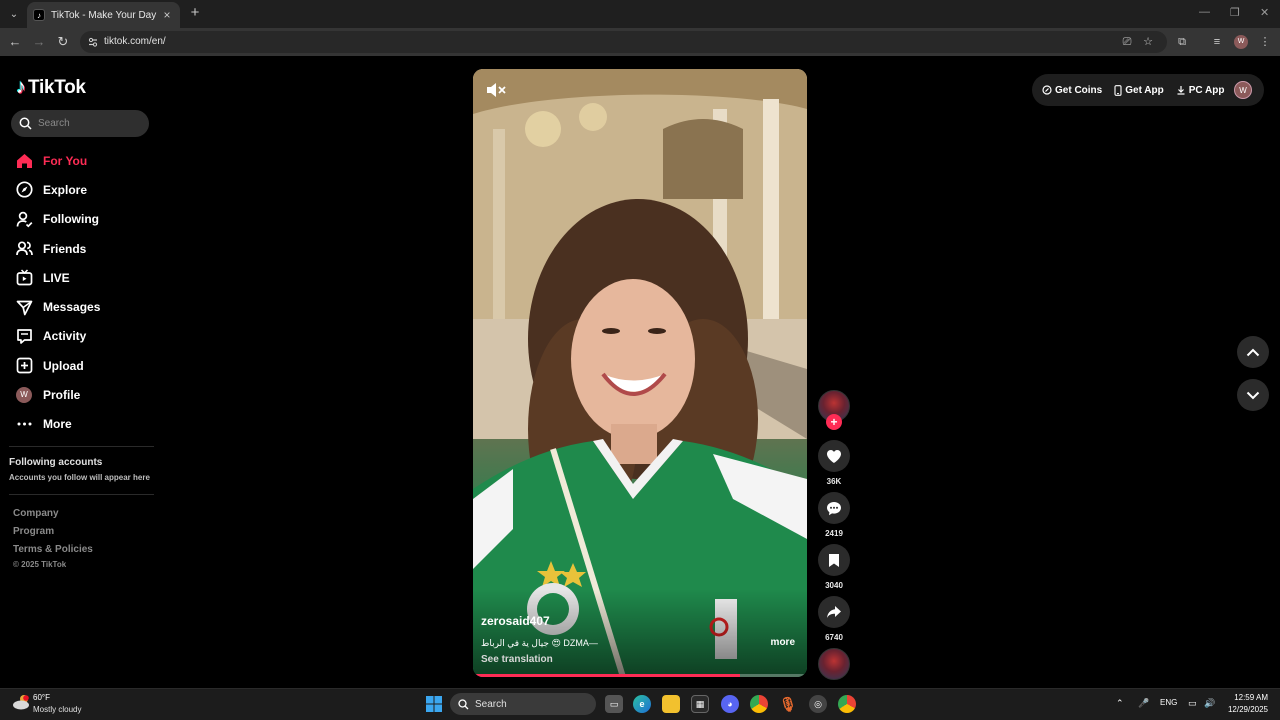 This screenshot has width=1280, height=720. Describe the element at coordinates (1143, 703) in the screenshot. I see `mic-tray-icon: 🎤` at that location.